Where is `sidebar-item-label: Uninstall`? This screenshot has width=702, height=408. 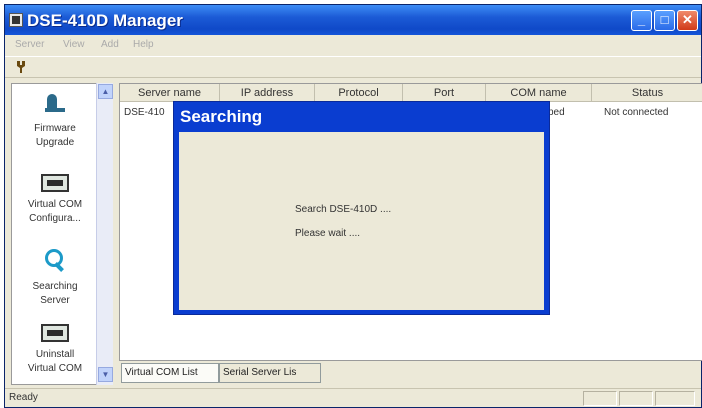 sidebar-item-label: Uninstall is located at coordinates (55, 354).